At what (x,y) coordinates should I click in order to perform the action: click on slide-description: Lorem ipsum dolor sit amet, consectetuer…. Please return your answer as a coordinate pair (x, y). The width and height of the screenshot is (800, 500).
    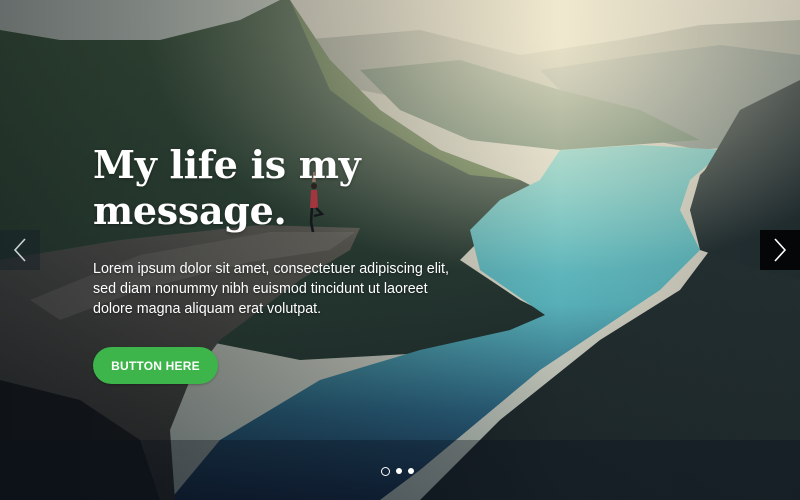
    Looking at the image, I should click on (271, 289).